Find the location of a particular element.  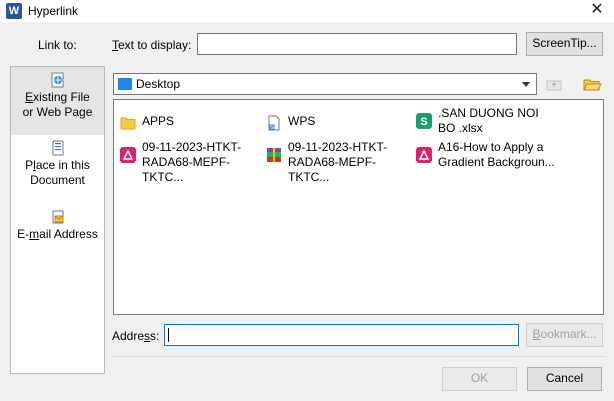

text-cursor is located at coordinates (168, 335).